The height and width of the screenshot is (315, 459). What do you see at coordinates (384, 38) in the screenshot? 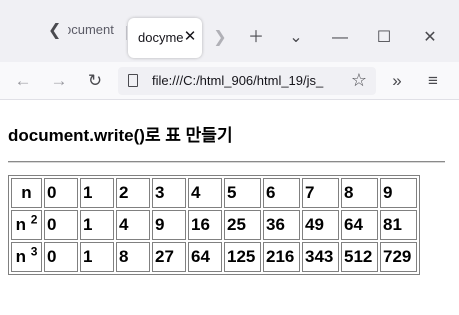
I see `maximize-icon: ☐` at bounding box center [384, 38].